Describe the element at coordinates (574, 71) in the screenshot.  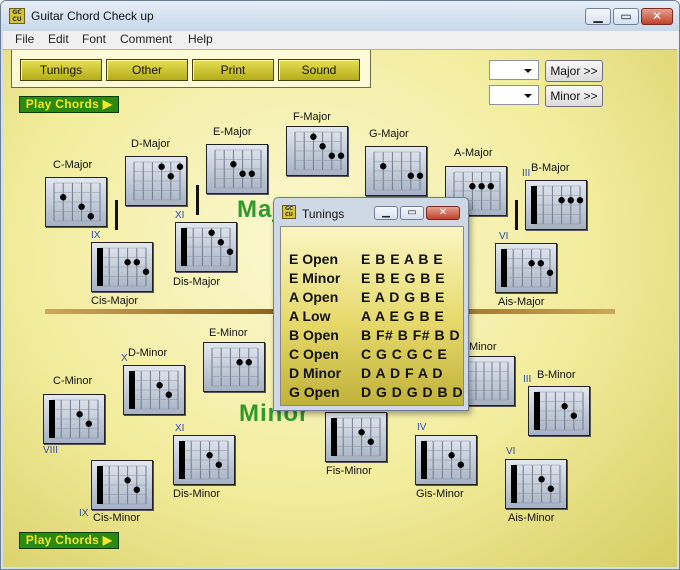
I see `major-scale-button: Major >>` at that location.